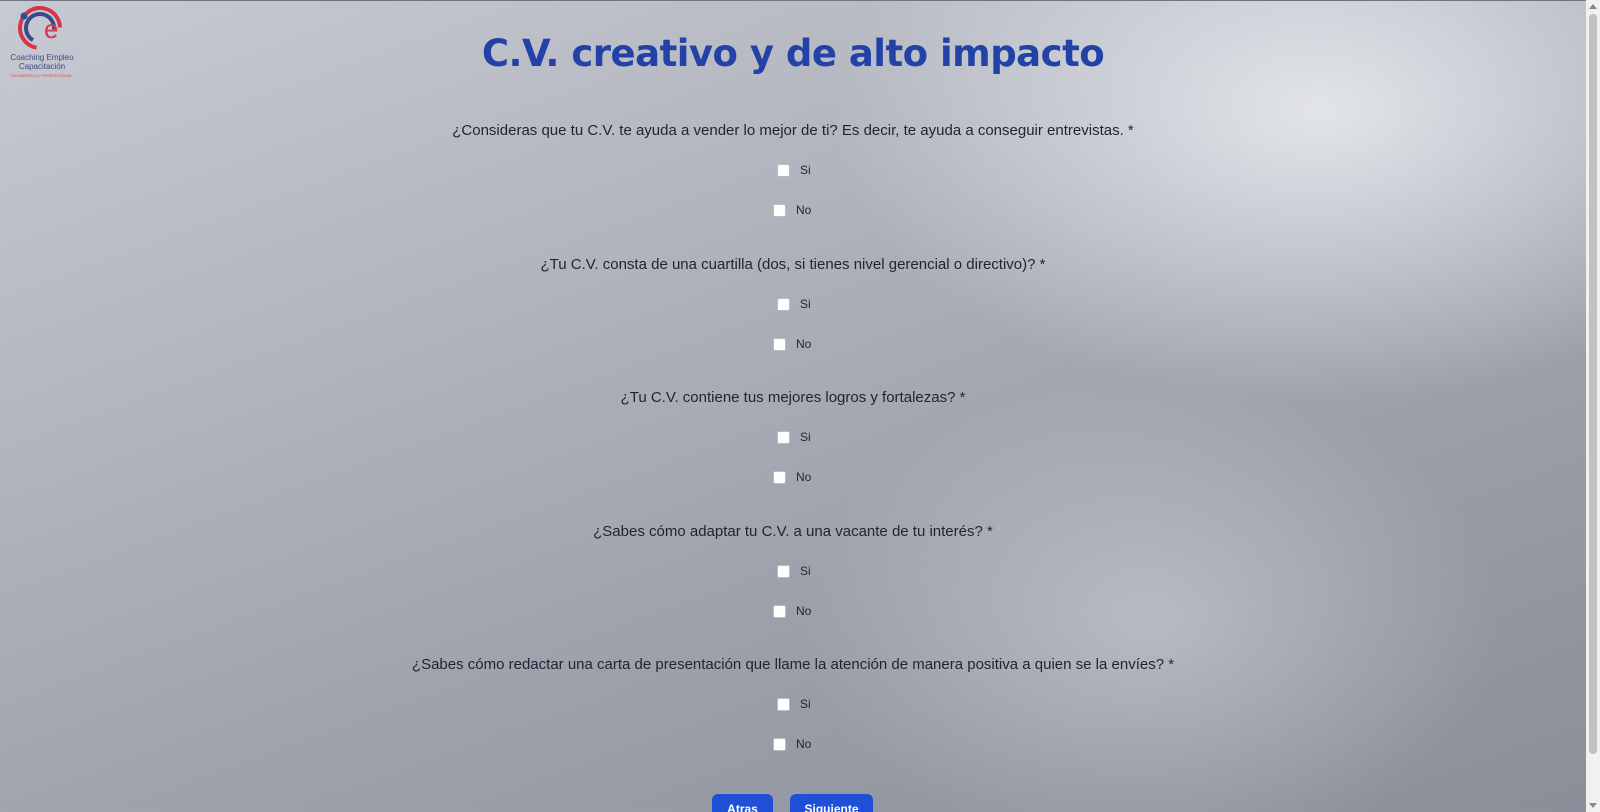  What do you see at coordinates (792, 477) in the screenshot?
I see `question-3-option-no: No` at bounding box center [792, 477].